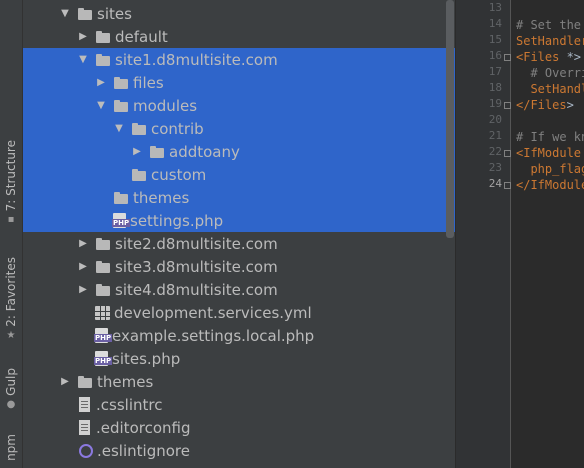  I want to click on tree-item: ▶ site2.d8multisite.com, so click(239, 243).